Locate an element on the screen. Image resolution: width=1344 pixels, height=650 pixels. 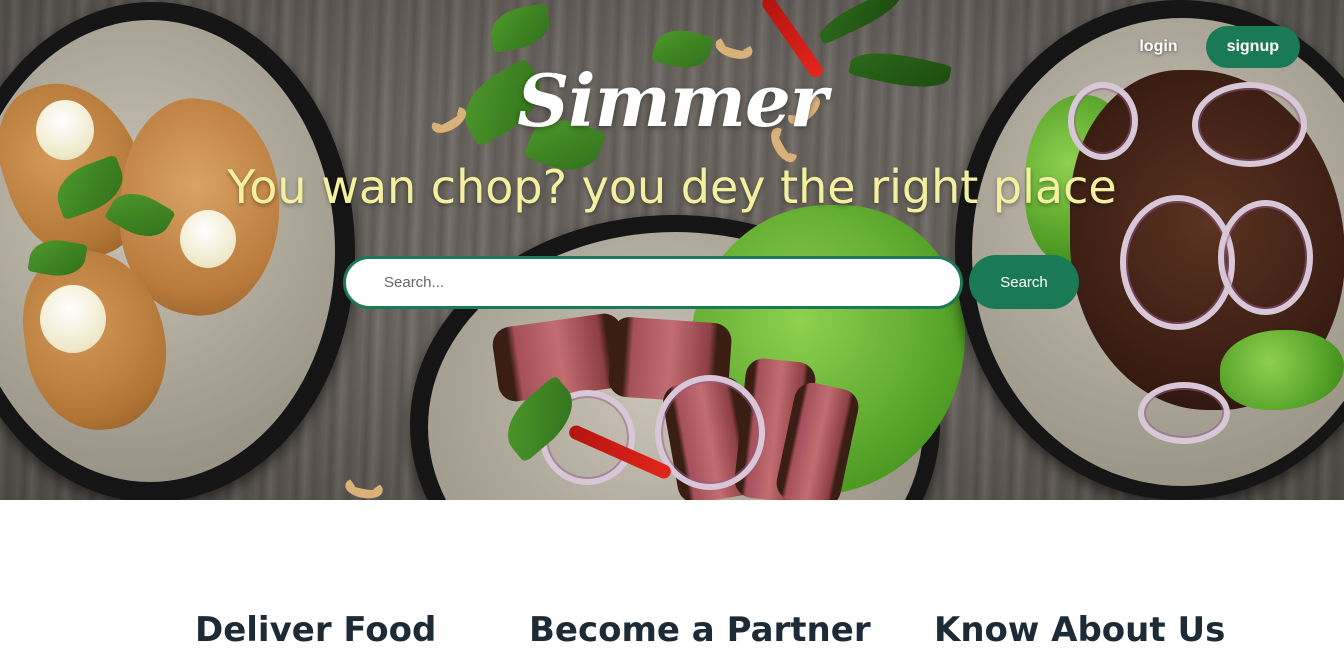
signup-button: signup is located at coordinates (1252, 47).